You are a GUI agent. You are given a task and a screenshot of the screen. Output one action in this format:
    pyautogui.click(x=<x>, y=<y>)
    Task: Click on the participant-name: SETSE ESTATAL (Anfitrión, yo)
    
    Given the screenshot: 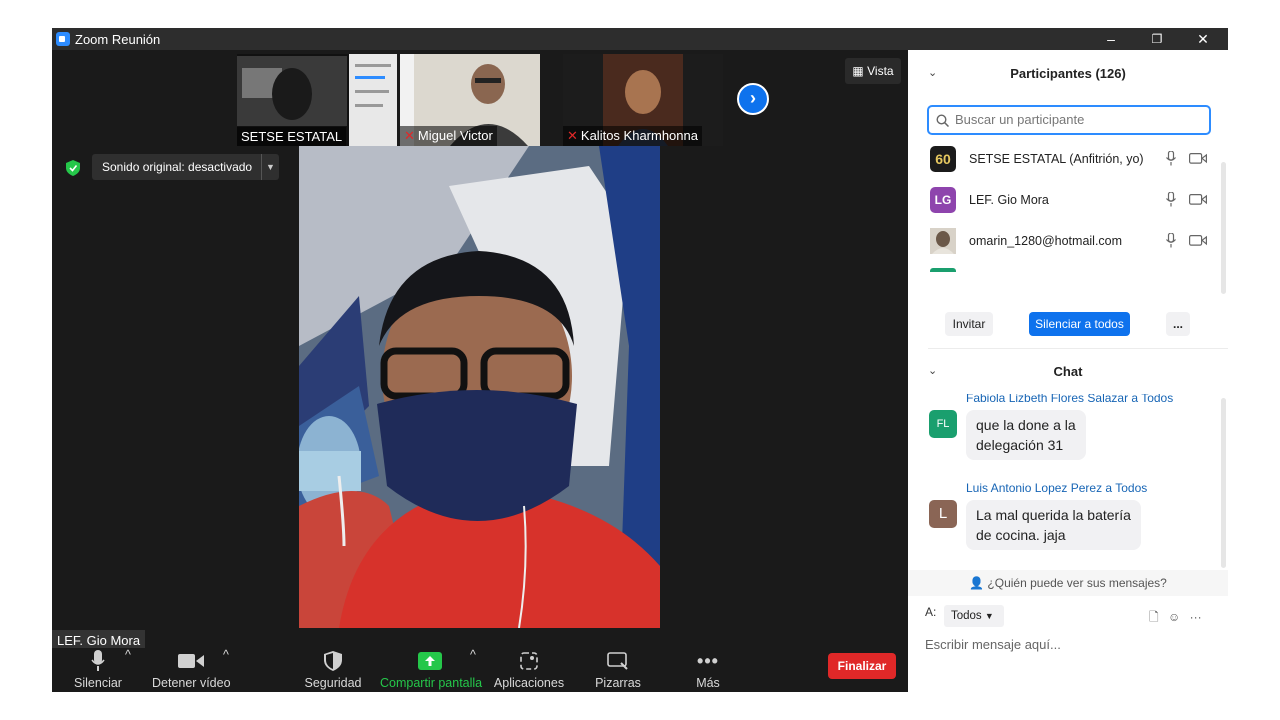 What is the action you would take?
    pyautogui.click(x=1056, y=159)
    